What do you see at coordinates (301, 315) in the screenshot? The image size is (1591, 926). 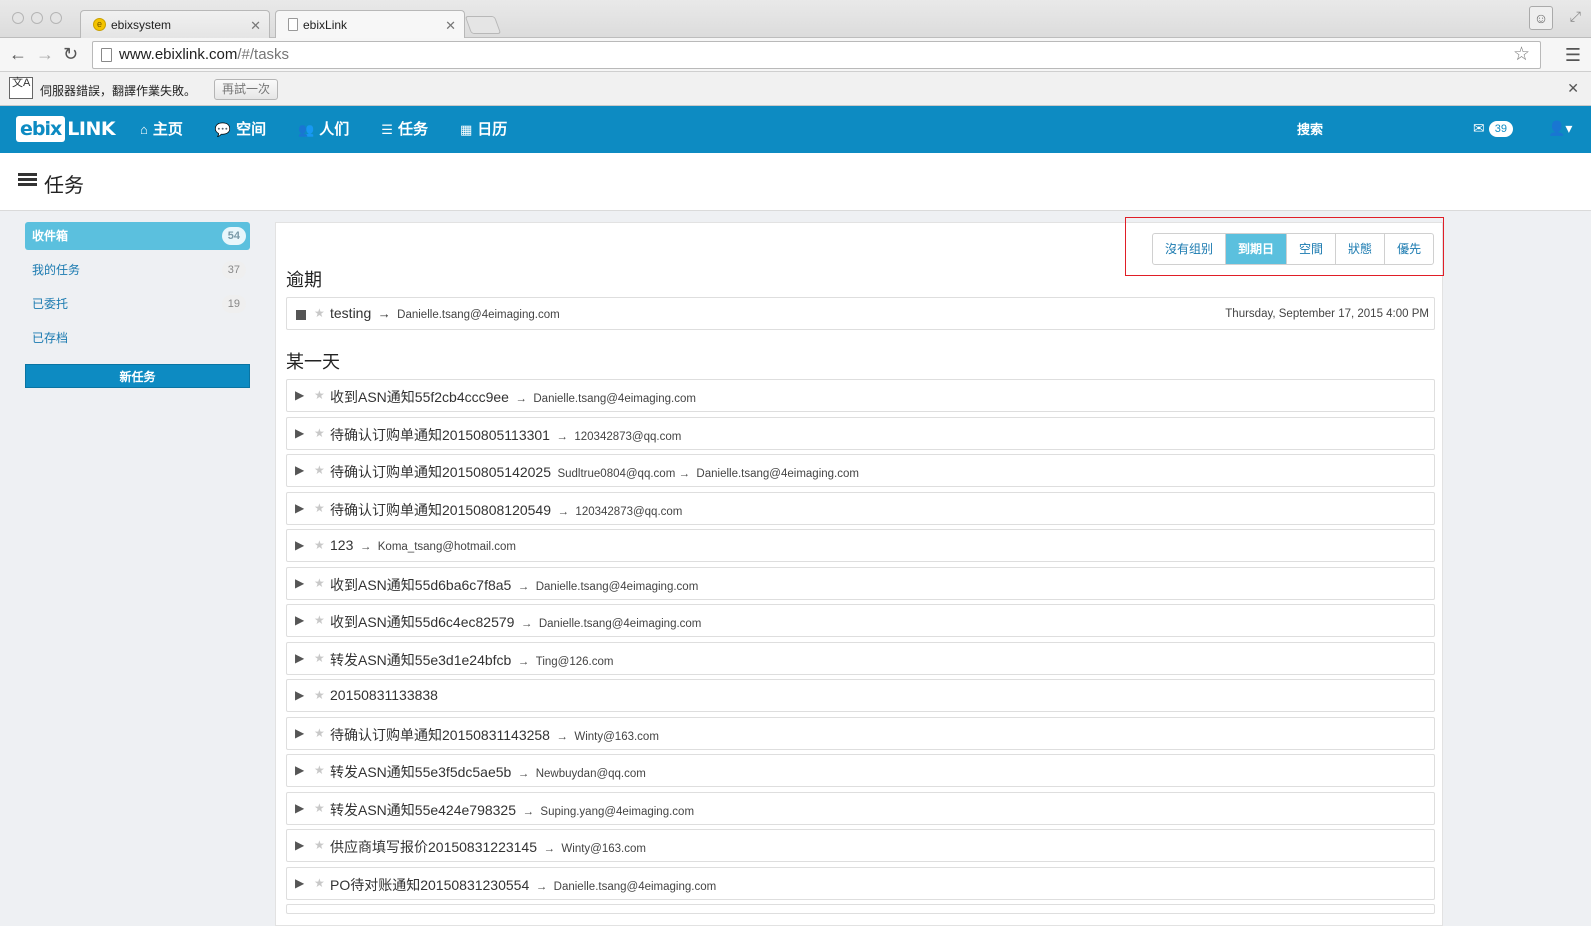 I see `stop-icon` at bounding box center [301, 315].